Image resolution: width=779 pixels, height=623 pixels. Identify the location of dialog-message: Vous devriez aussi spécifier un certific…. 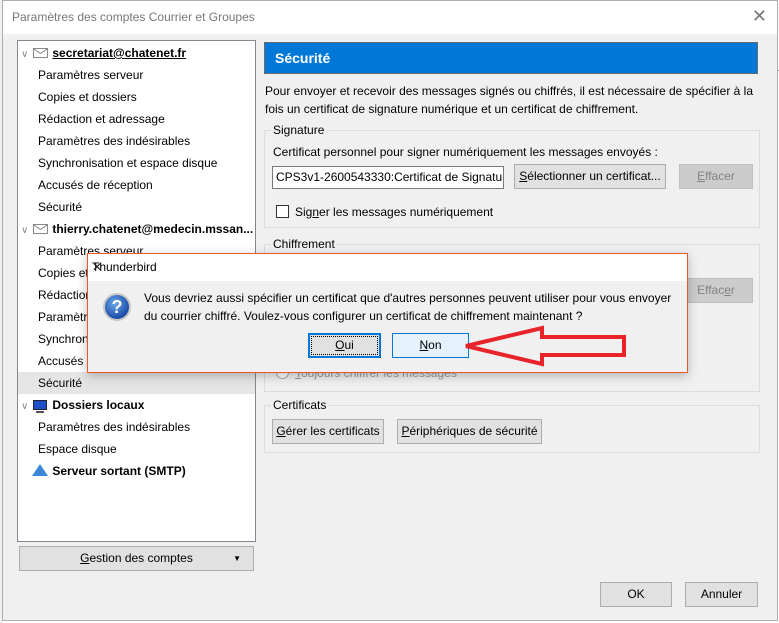
(408, 307).